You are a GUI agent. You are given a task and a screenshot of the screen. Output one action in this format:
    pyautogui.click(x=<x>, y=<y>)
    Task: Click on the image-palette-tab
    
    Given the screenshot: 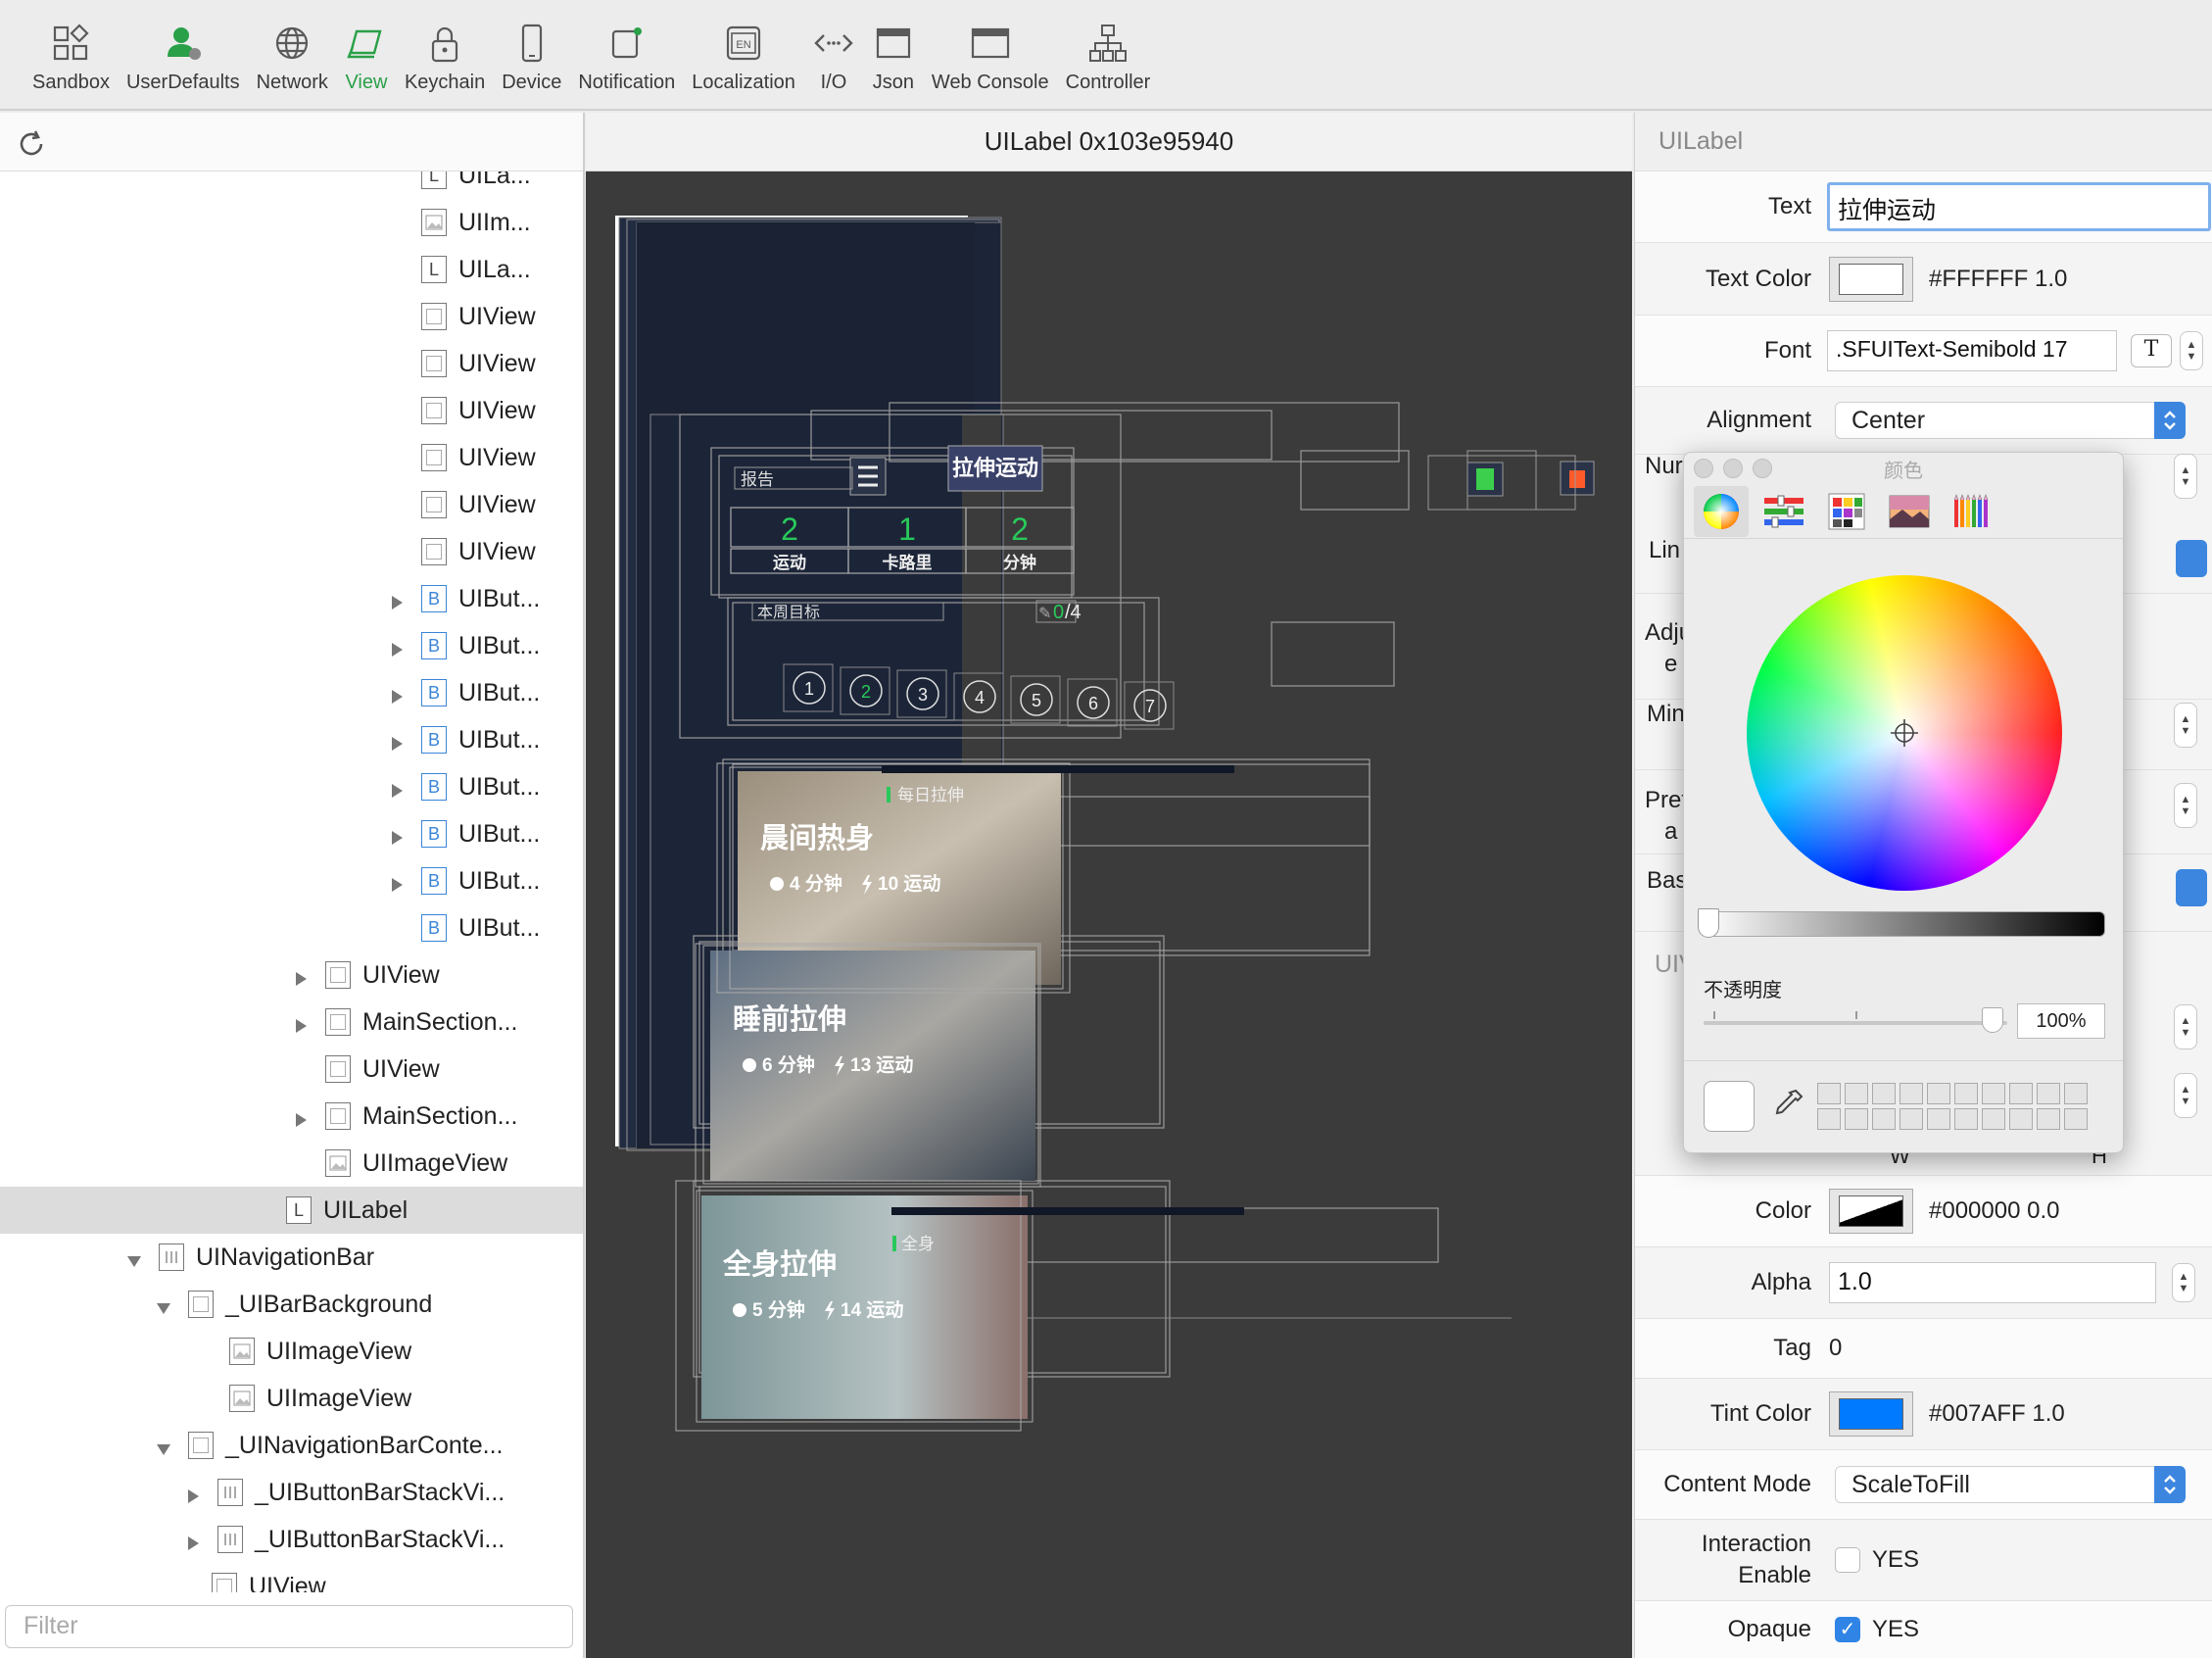 What is the action you would take?
    pyautogui.click(x=1909, y=511)
    